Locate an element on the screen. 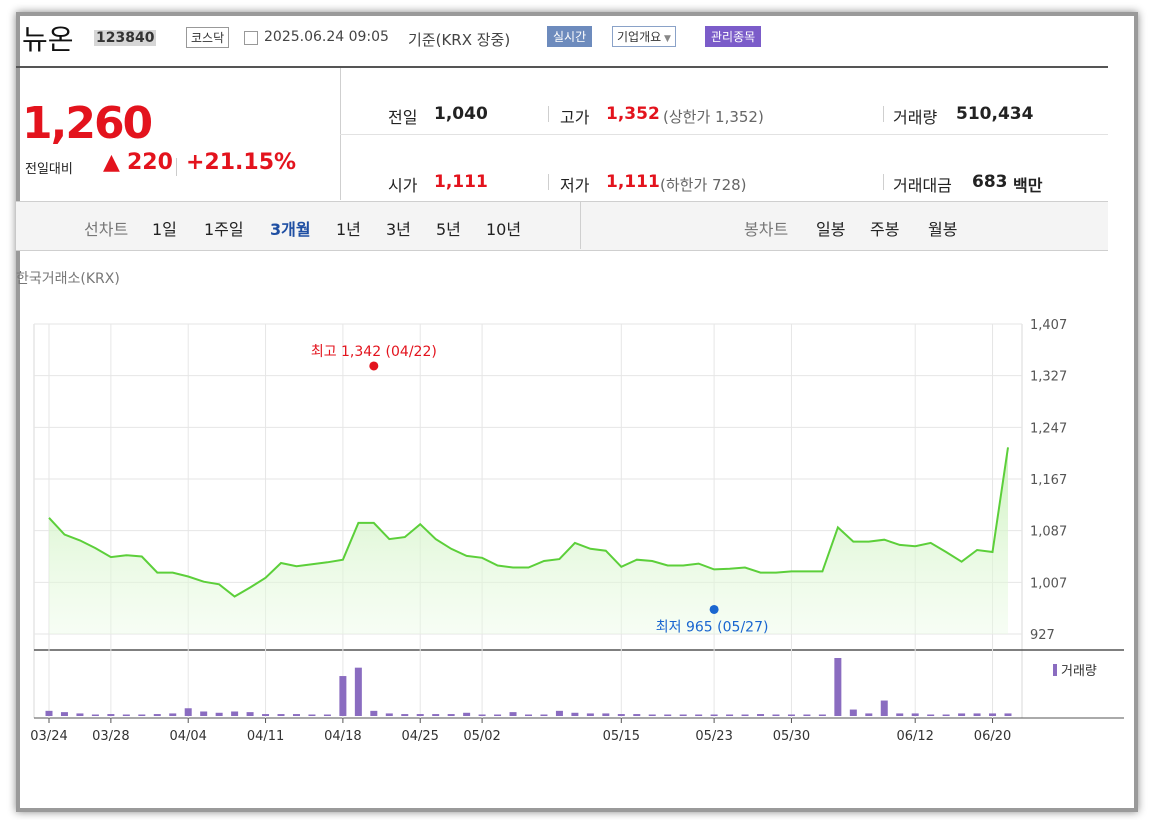 This screenshot has height=820, width=1150. x-tick-label: 06/20 is located at coordinates (992, 736).